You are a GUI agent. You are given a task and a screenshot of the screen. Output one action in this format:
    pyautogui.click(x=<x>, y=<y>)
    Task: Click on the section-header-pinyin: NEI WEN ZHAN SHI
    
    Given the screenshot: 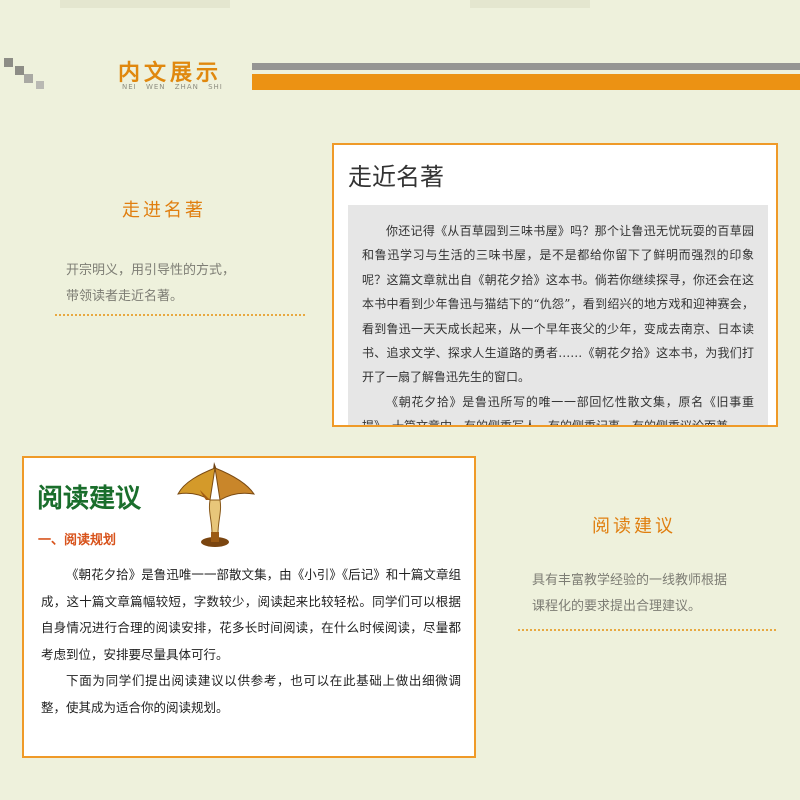 What is the action you would take?
    pyautogui.click(x=172, y=87)
    